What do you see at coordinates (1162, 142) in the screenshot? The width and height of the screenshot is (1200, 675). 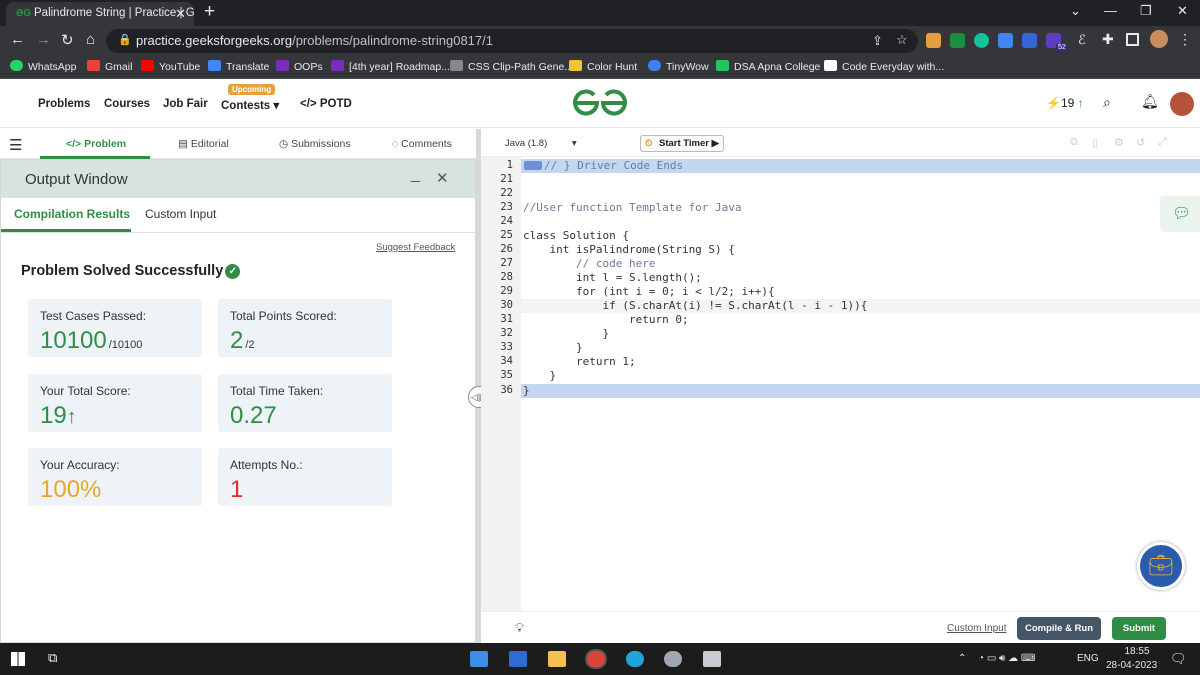 I see `fullscreen-icon: ⤢` at bounding box center [1162, 142].